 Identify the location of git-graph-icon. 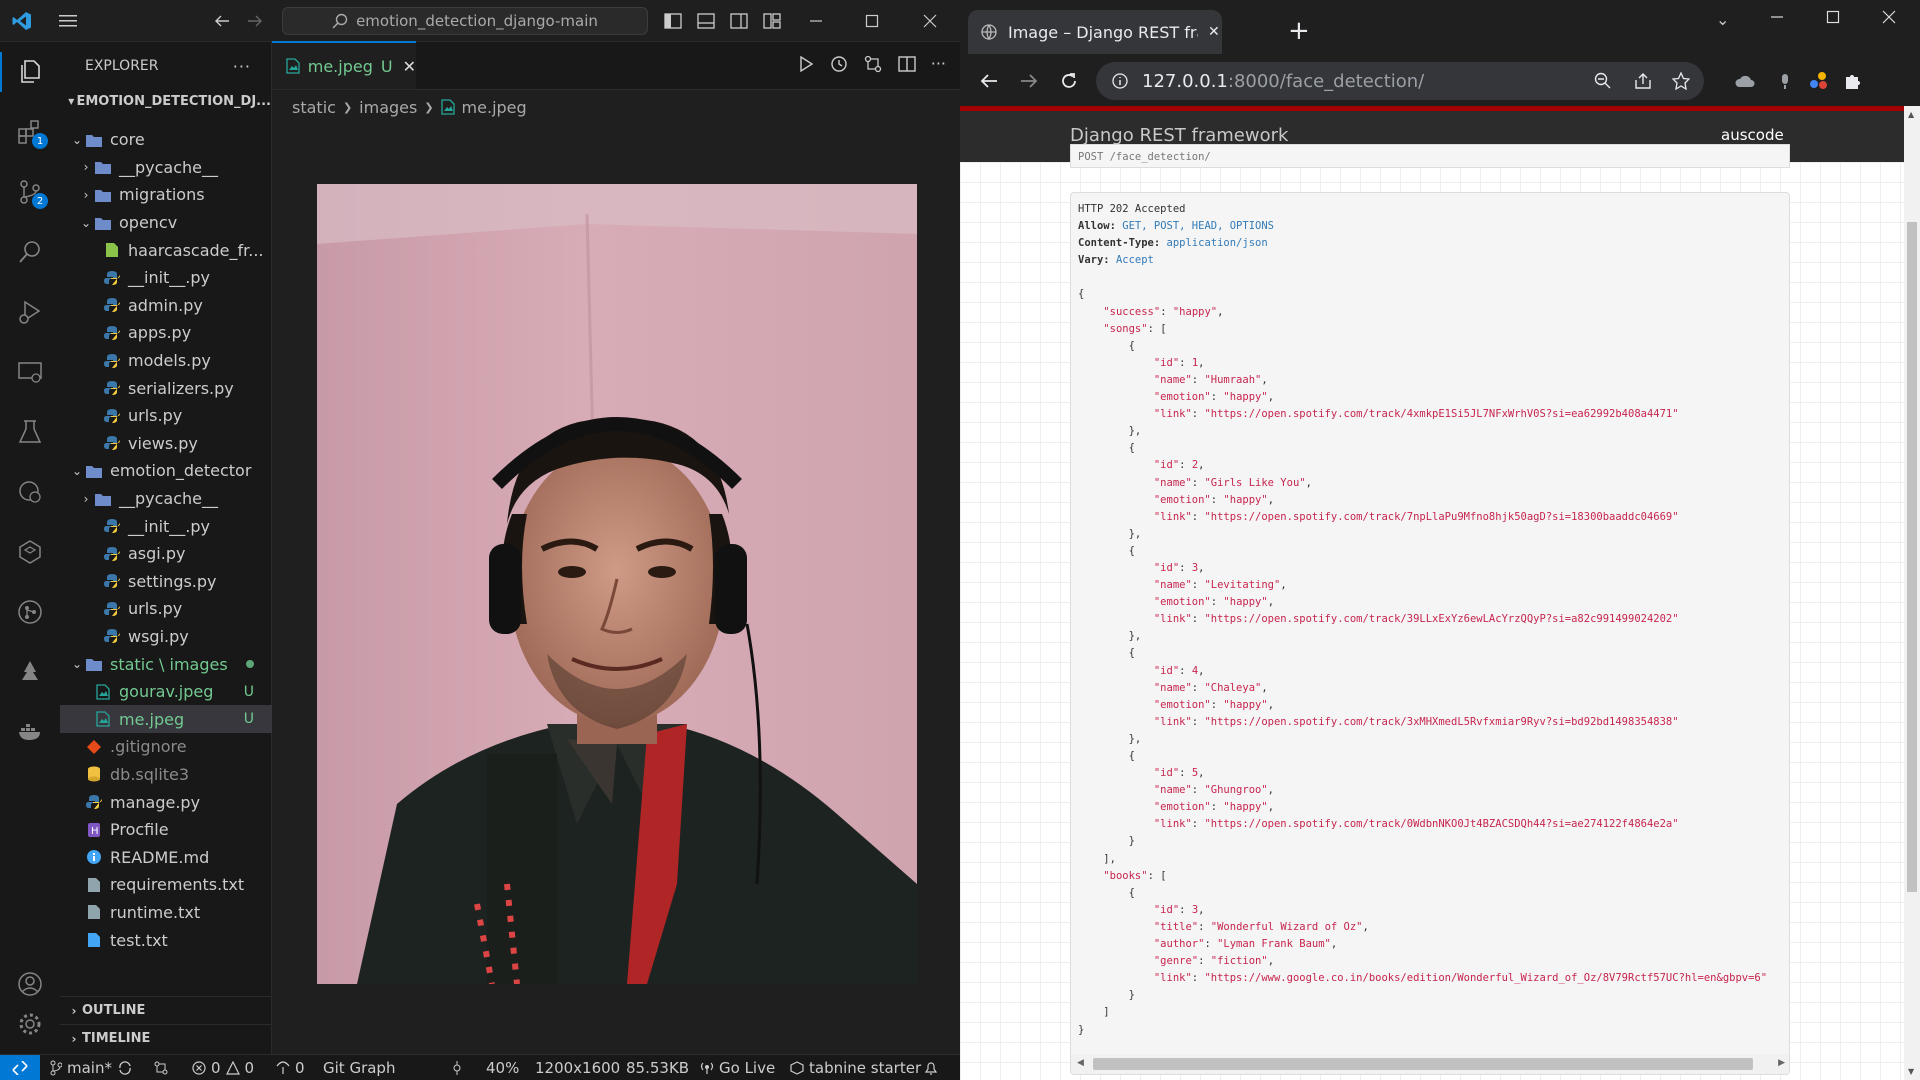
(30, 612).